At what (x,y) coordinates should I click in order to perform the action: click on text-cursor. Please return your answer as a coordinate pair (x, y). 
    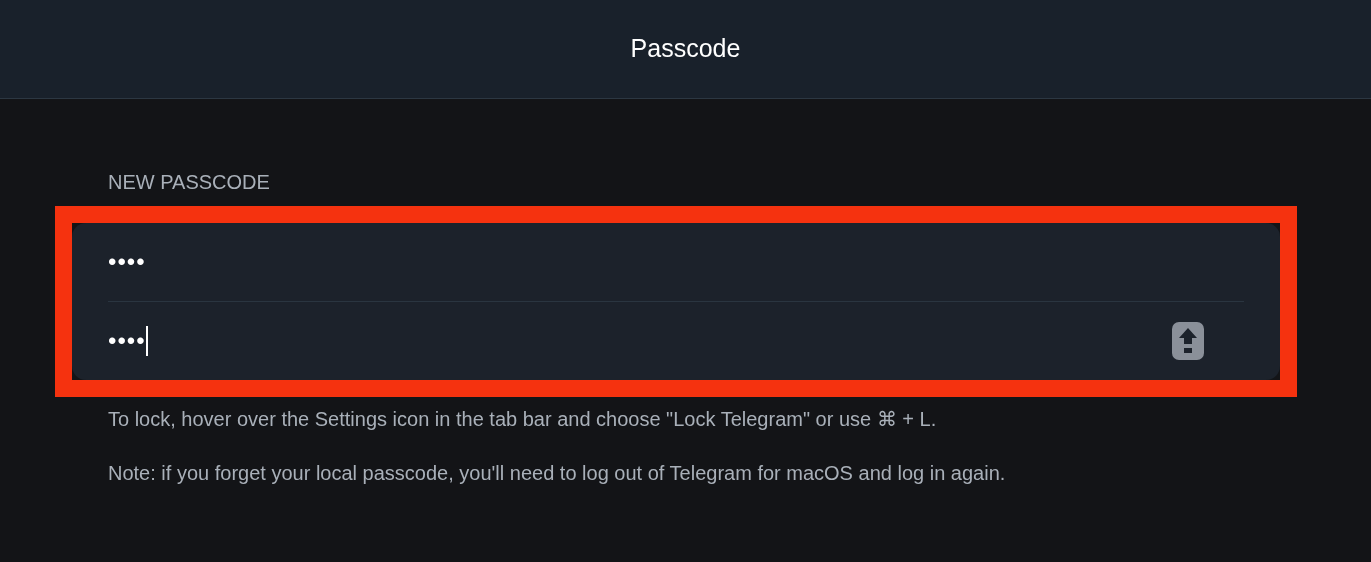
    Looking at the image, I should click on (146, 341).